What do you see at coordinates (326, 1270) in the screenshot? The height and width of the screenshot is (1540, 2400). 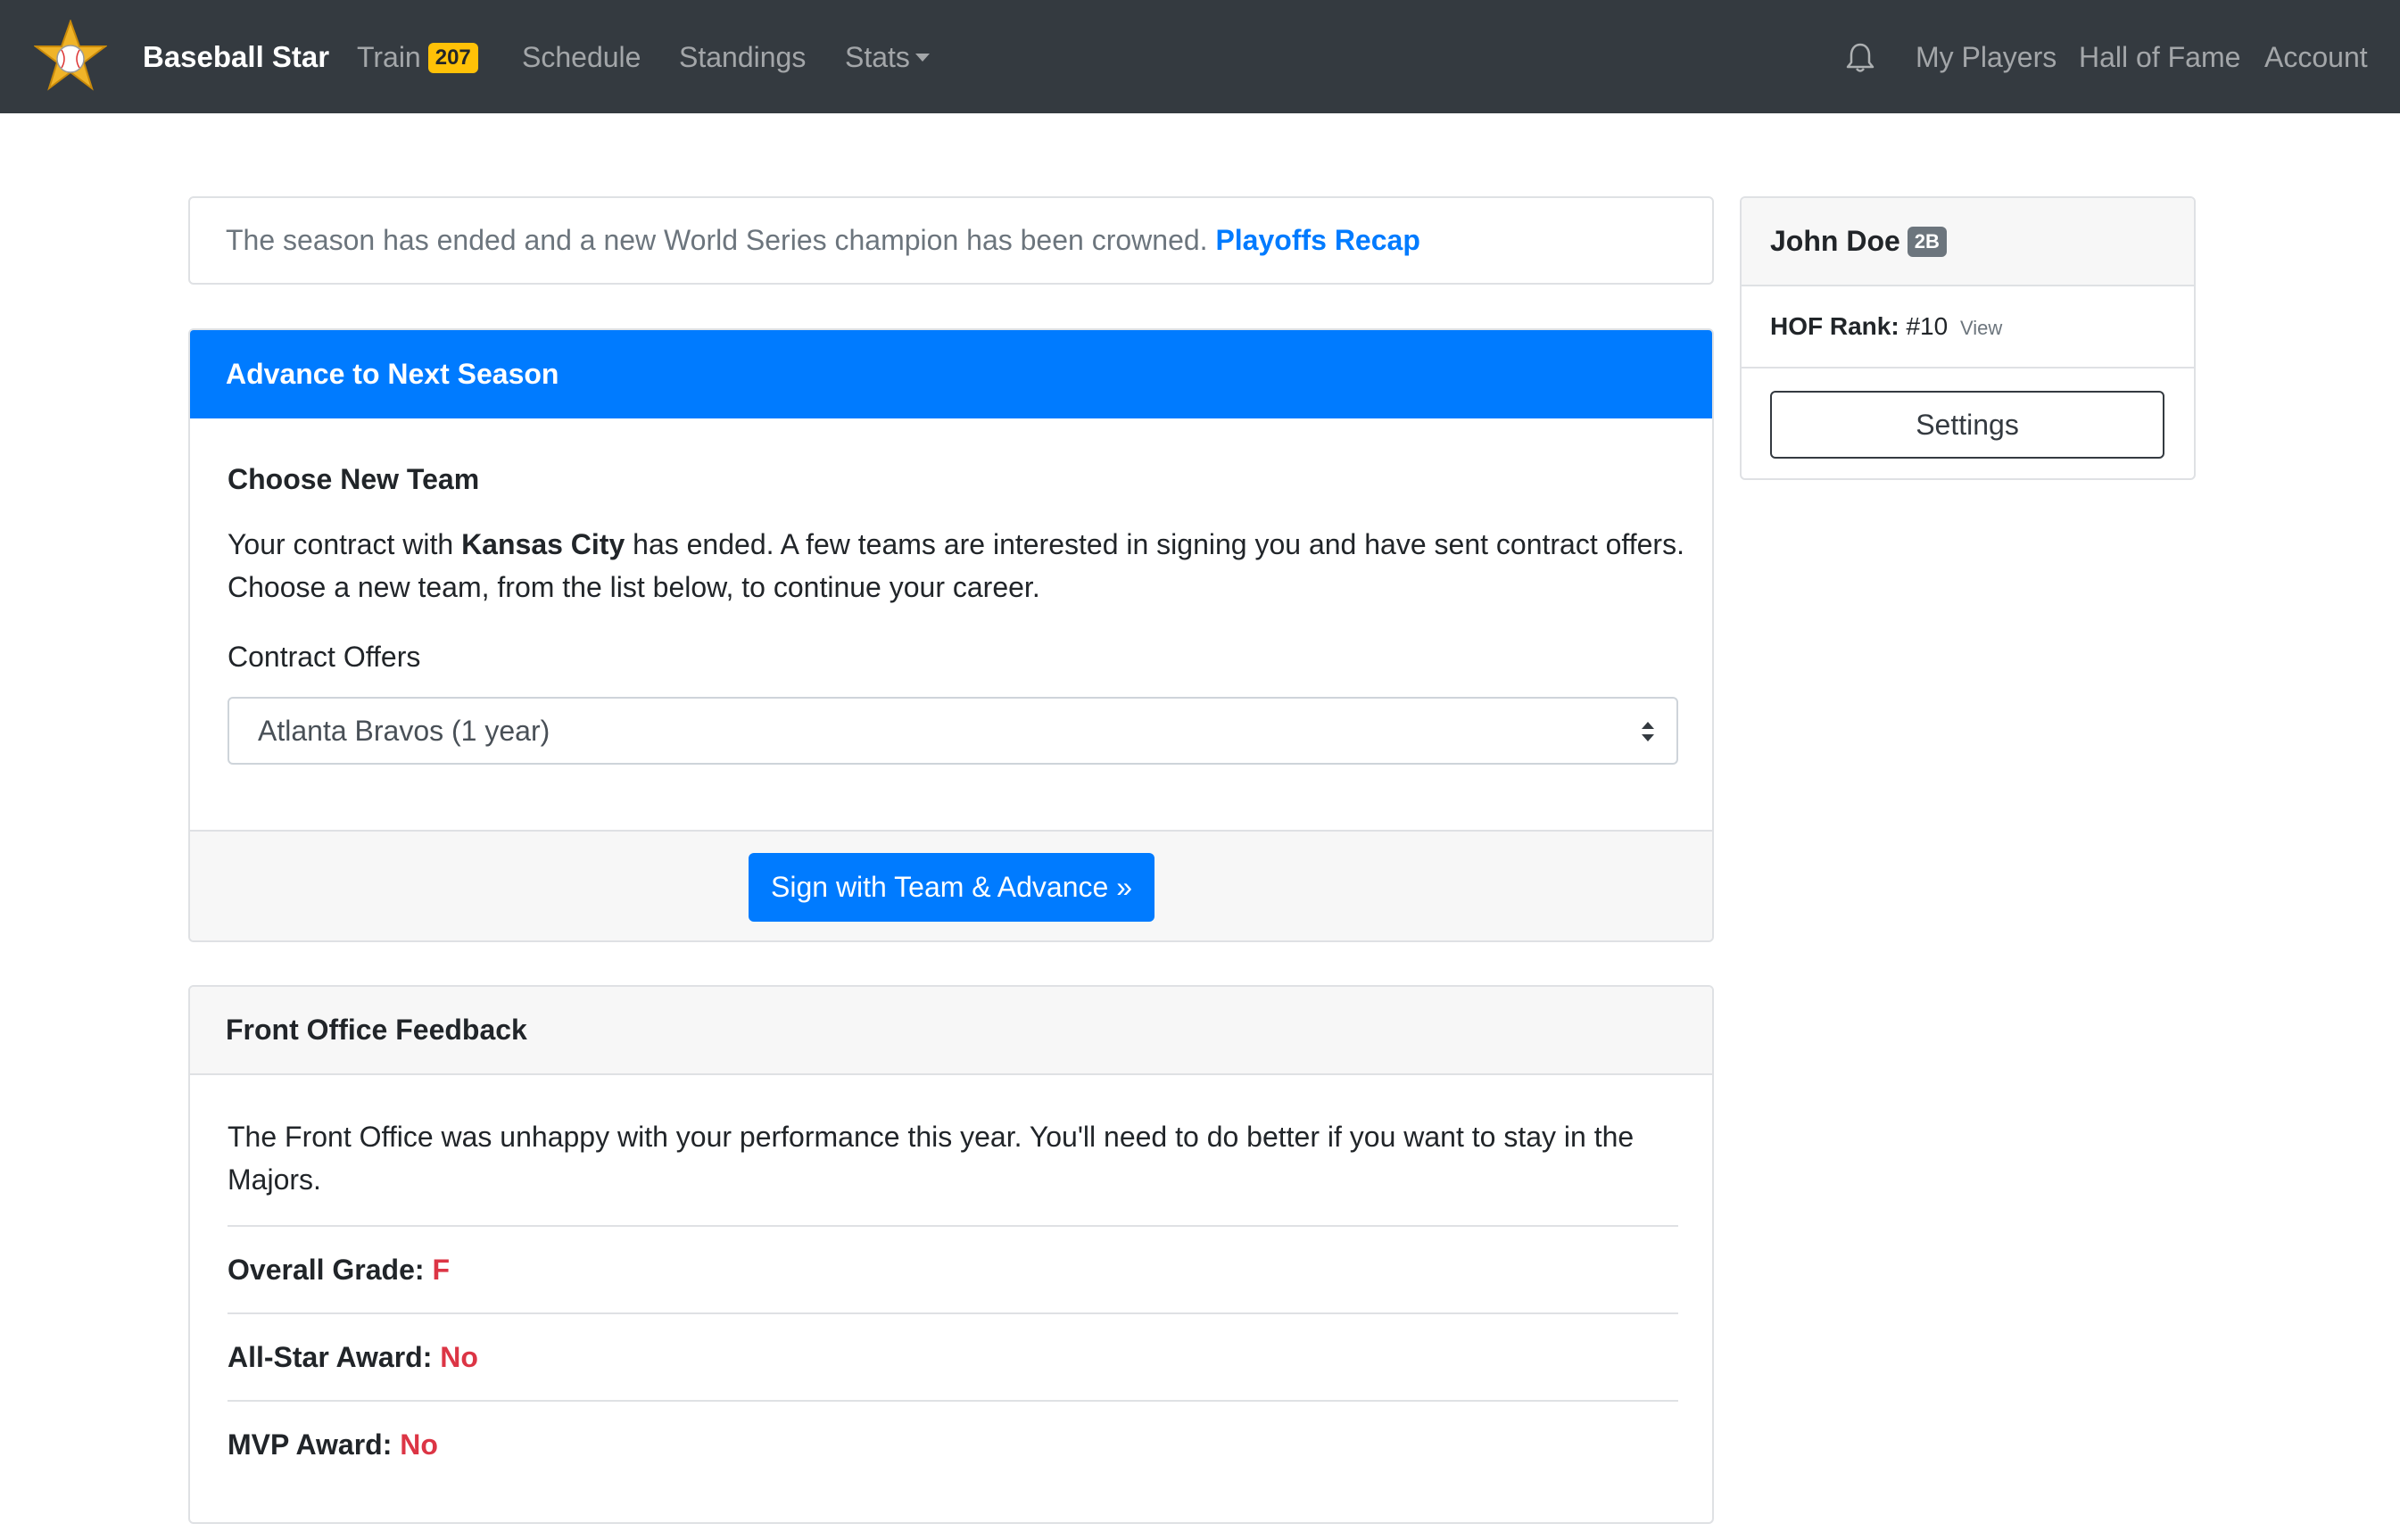 I see `overall-grade-label: Overall Grade:` at bounding box center [326, 1270].